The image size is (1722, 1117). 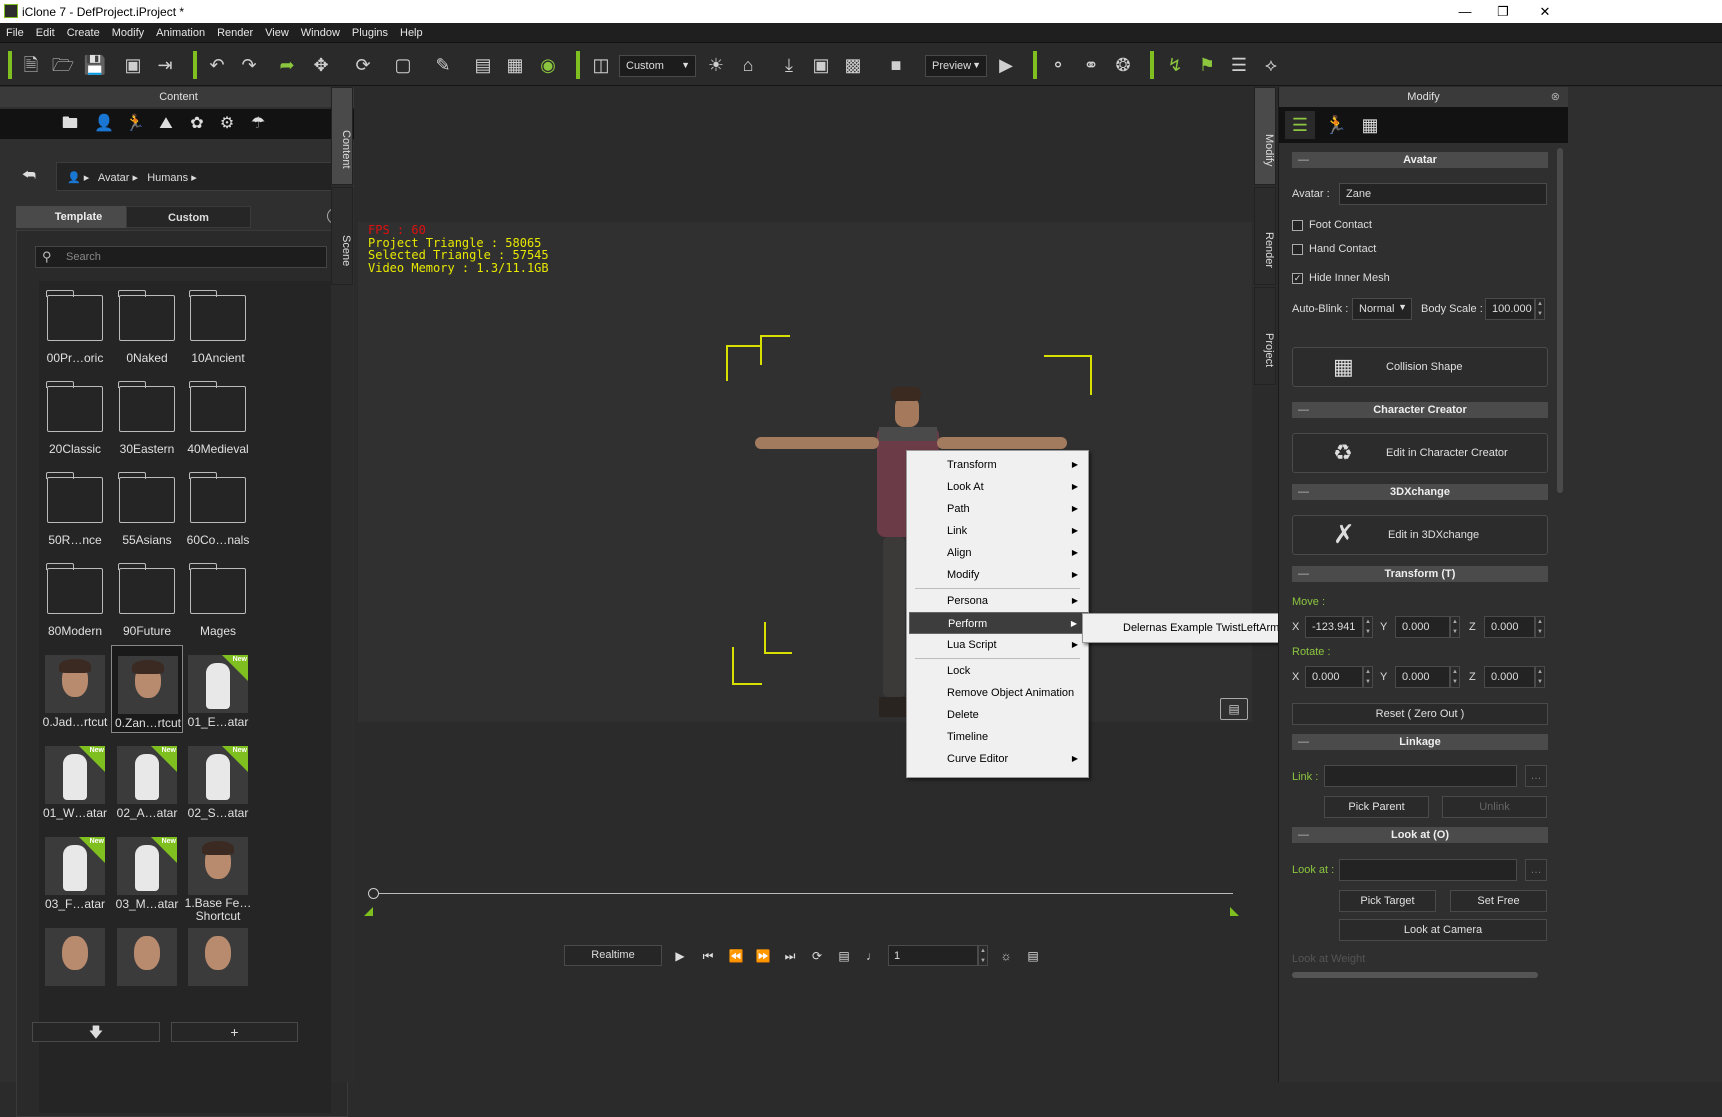 I want to click on rotate-icon: ⟳, so click(x=363, y=65).